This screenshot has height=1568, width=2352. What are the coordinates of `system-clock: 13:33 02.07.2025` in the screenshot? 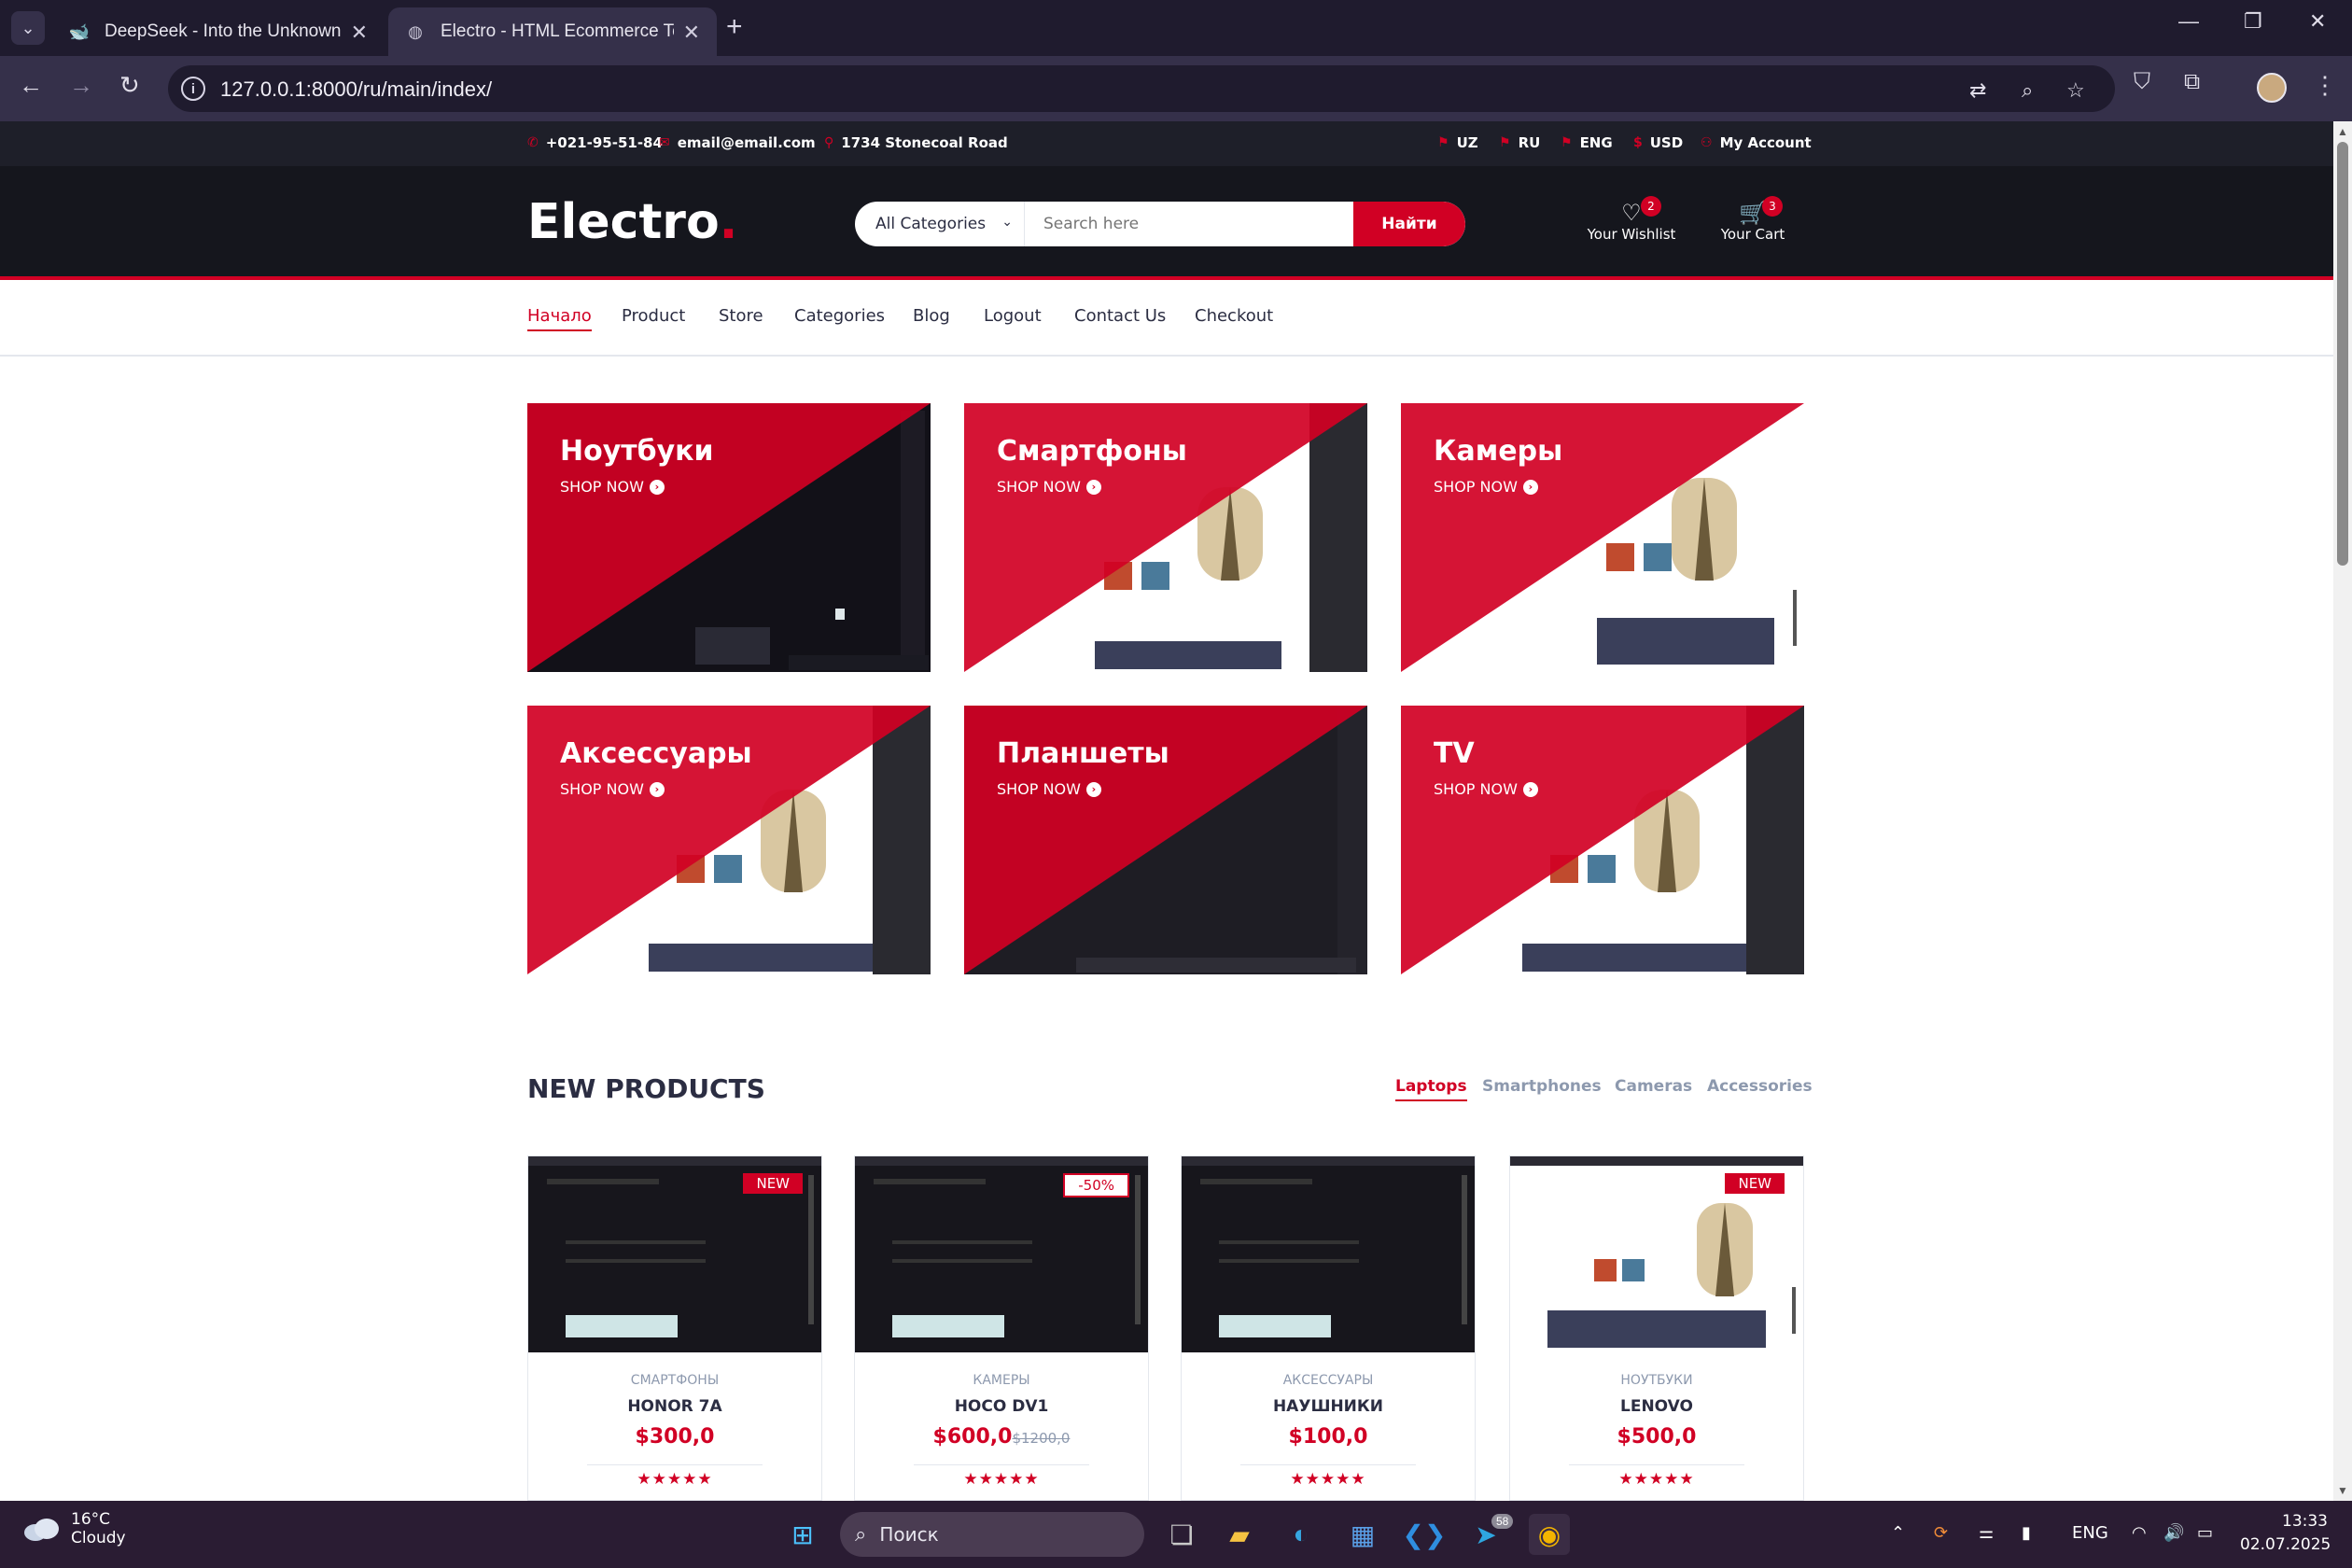 It's located at (2285, 1533).